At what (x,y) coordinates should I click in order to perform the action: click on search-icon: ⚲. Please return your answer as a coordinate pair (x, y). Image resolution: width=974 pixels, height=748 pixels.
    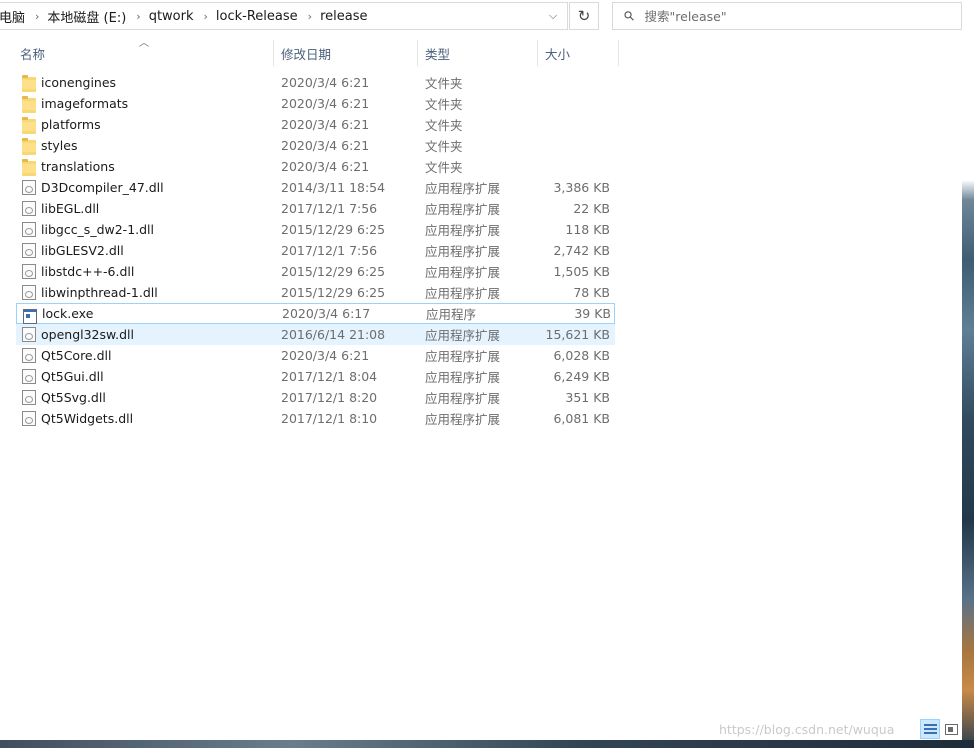
    Looking at the image, I should click on (630, 16).